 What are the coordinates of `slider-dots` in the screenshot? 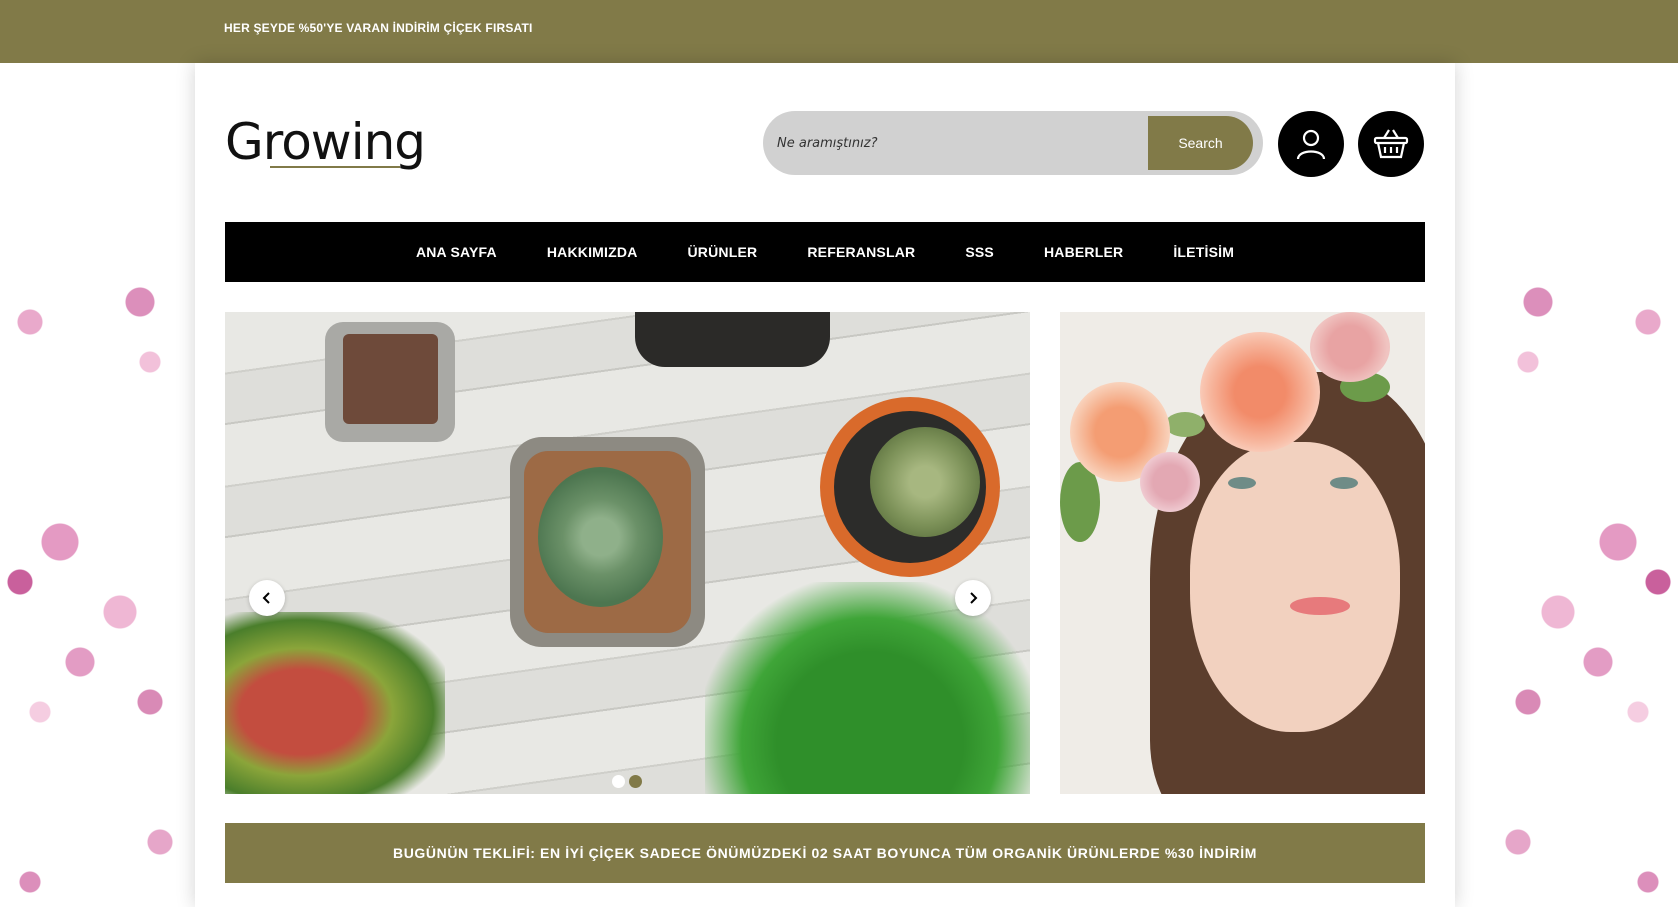 It's located at (627, 781).